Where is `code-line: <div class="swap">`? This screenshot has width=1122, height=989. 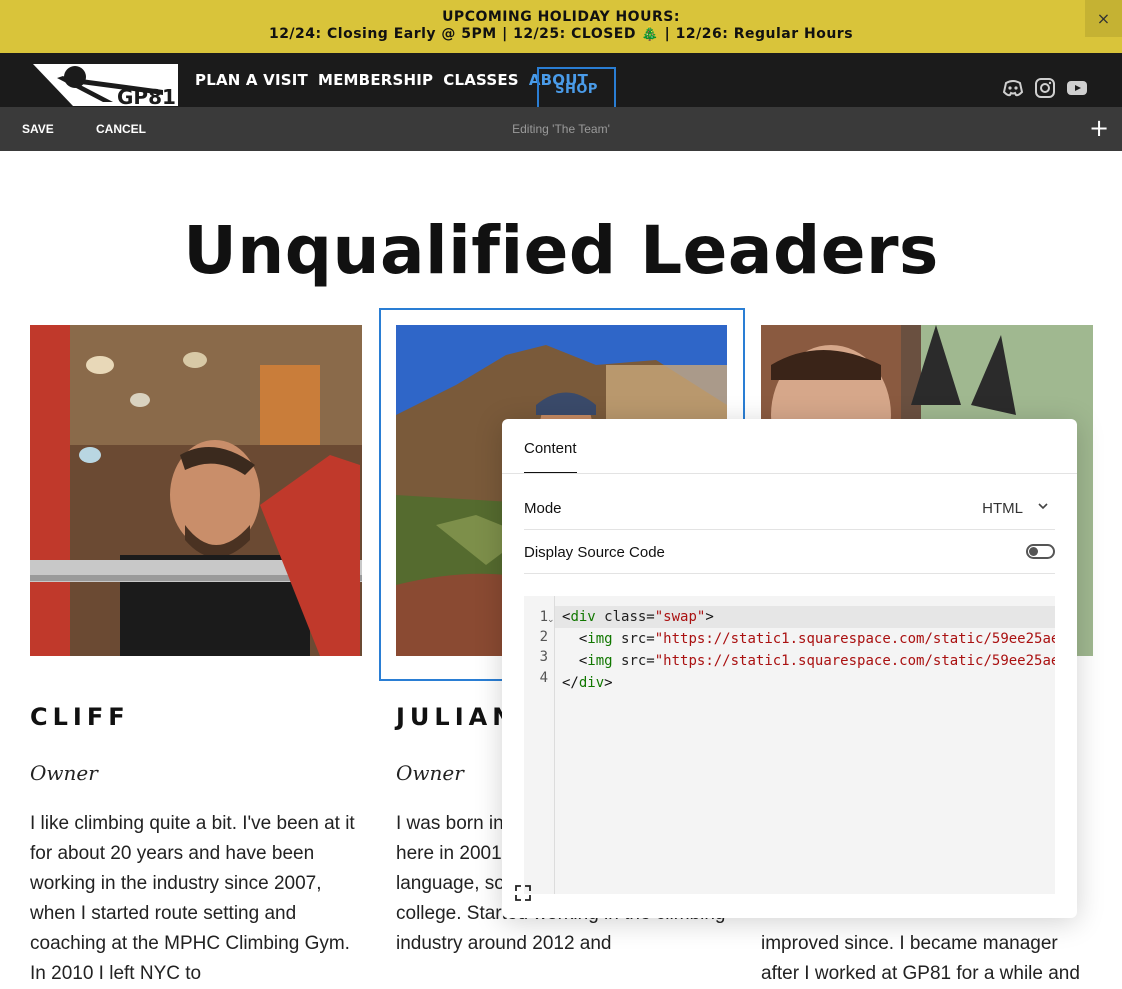
code-line: <div class="swap"> is located at coordinates (638, 617).